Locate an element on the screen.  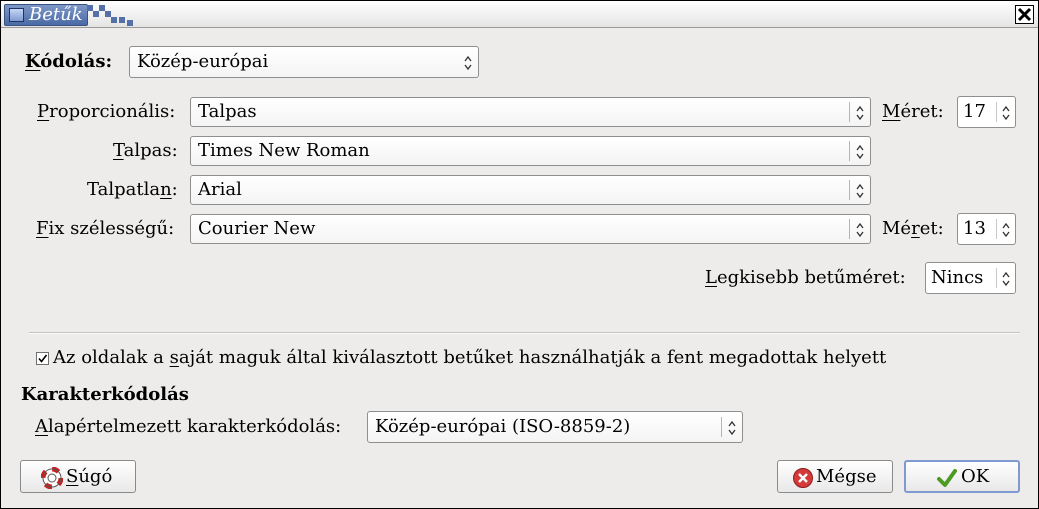
lifebuoy-icon is located at coordinates (52, 478).